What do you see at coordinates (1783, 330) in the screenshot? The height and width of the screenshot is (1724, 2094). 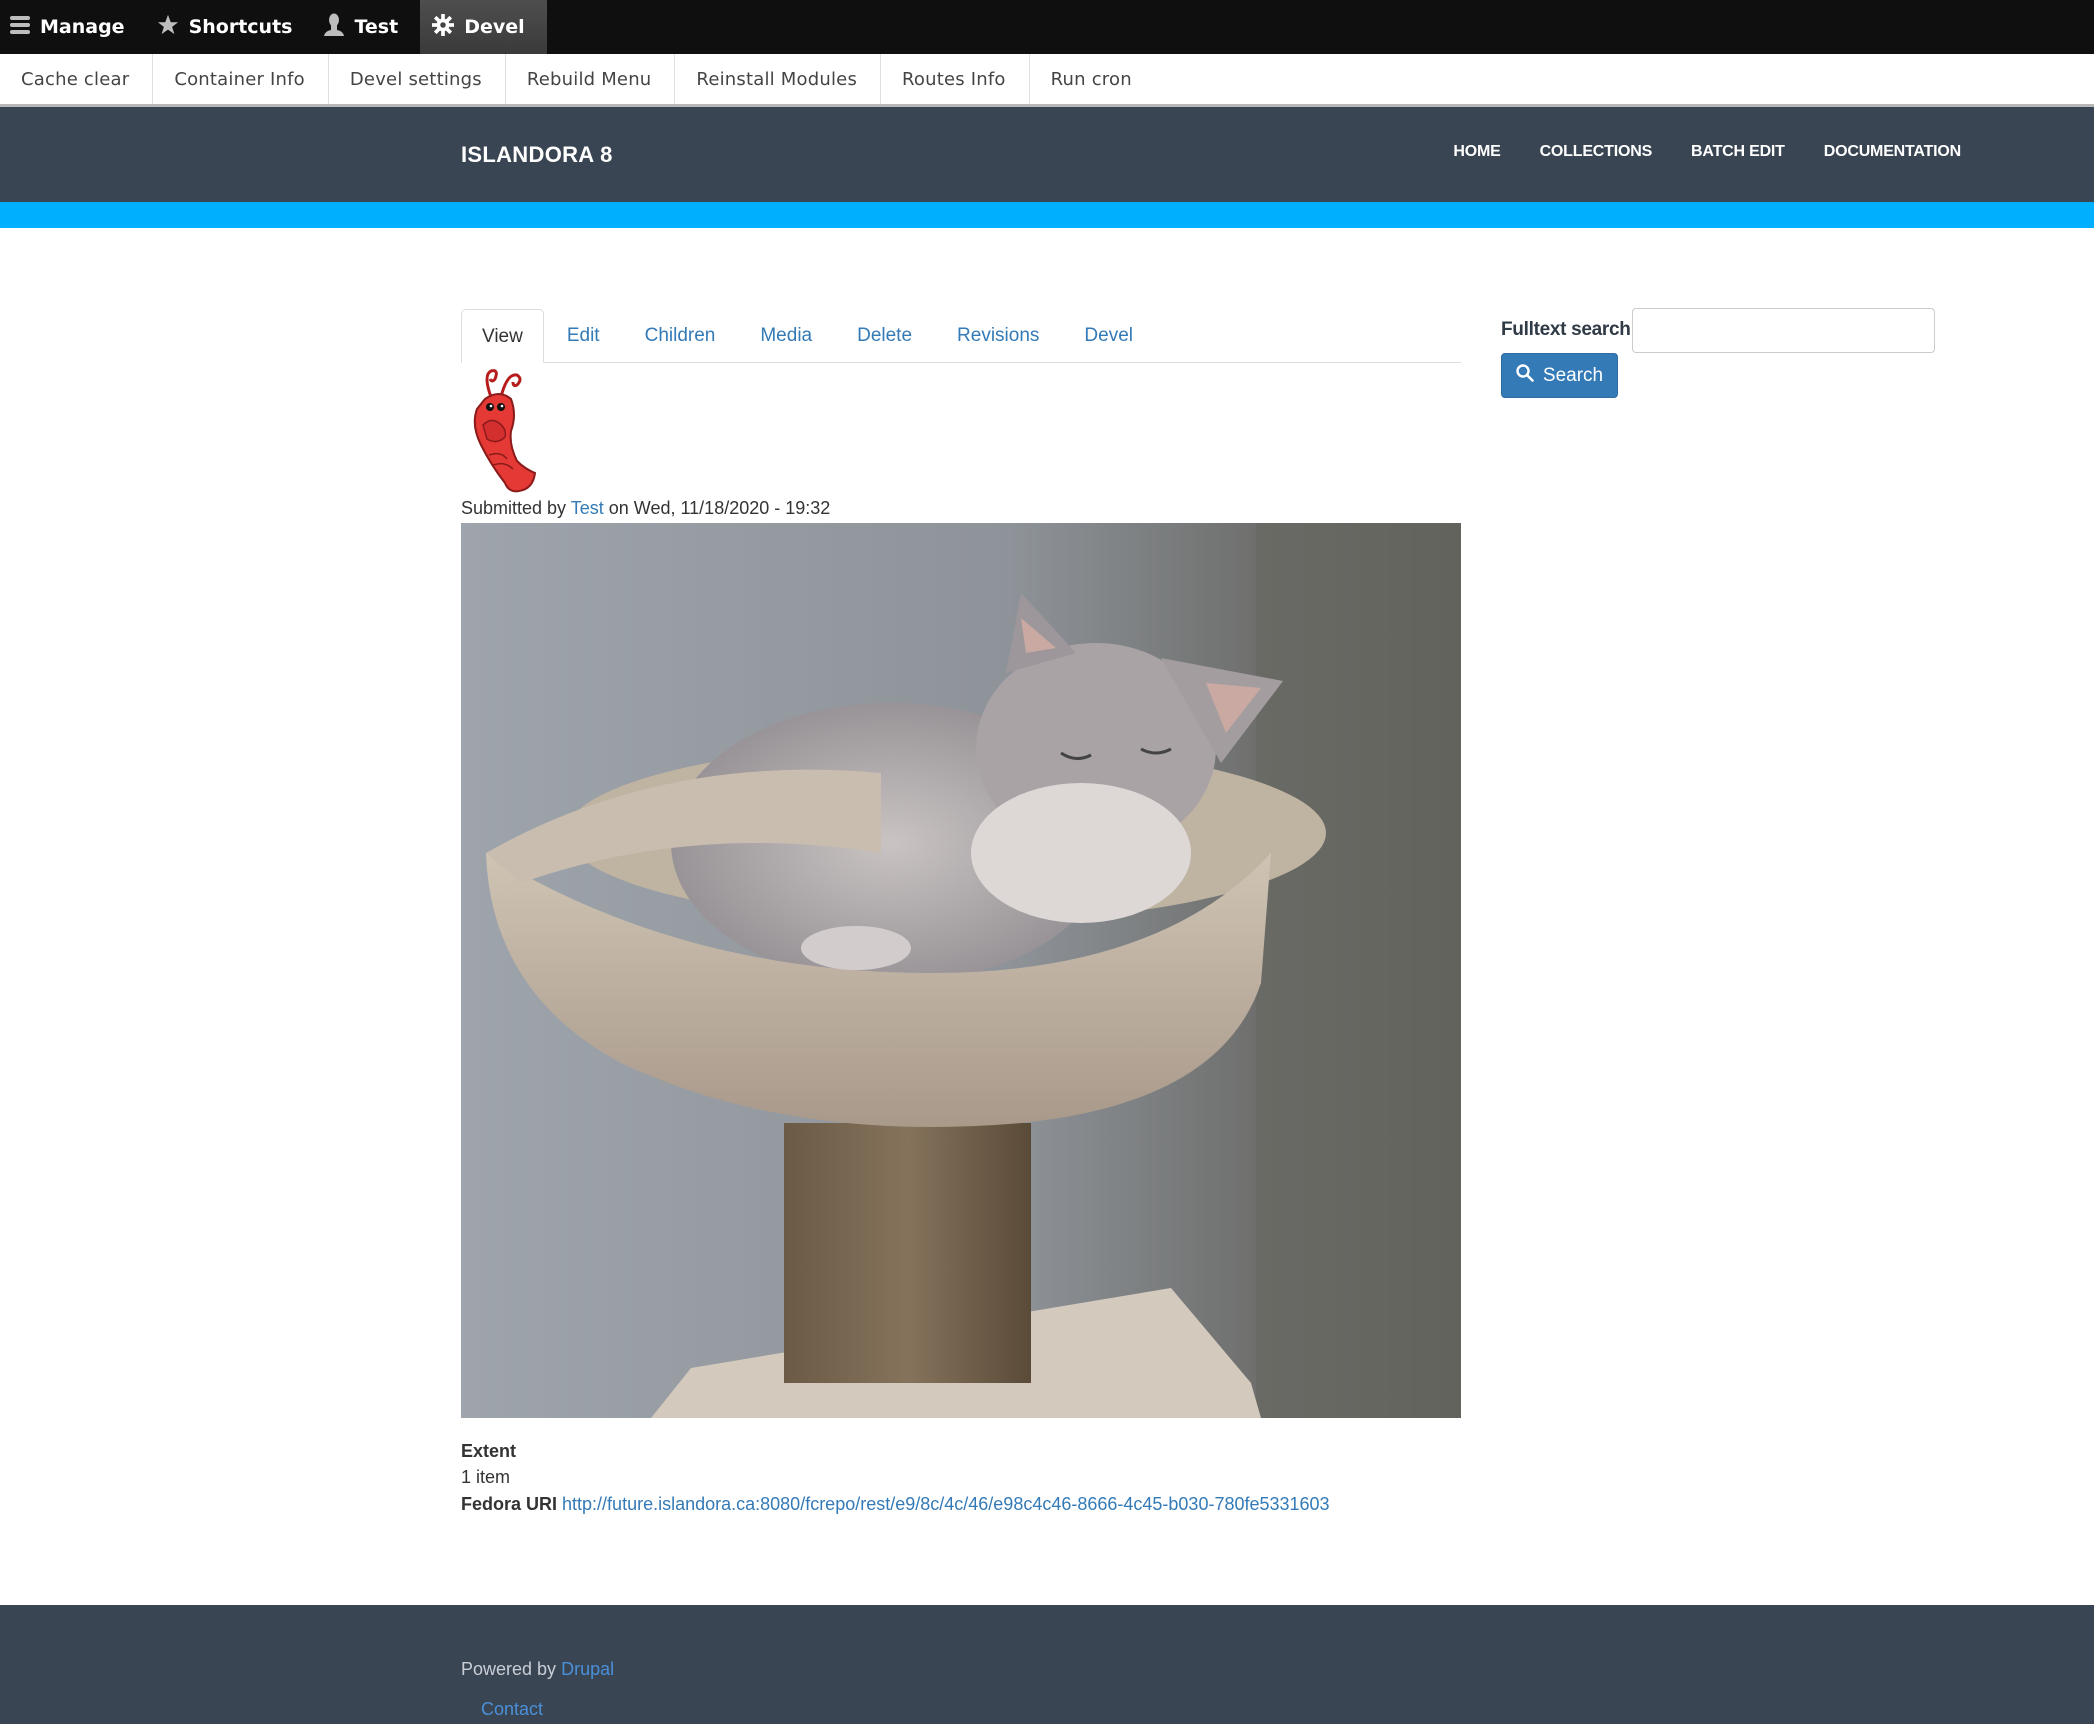 I see `search-input` at bounding box center [1783, 330].